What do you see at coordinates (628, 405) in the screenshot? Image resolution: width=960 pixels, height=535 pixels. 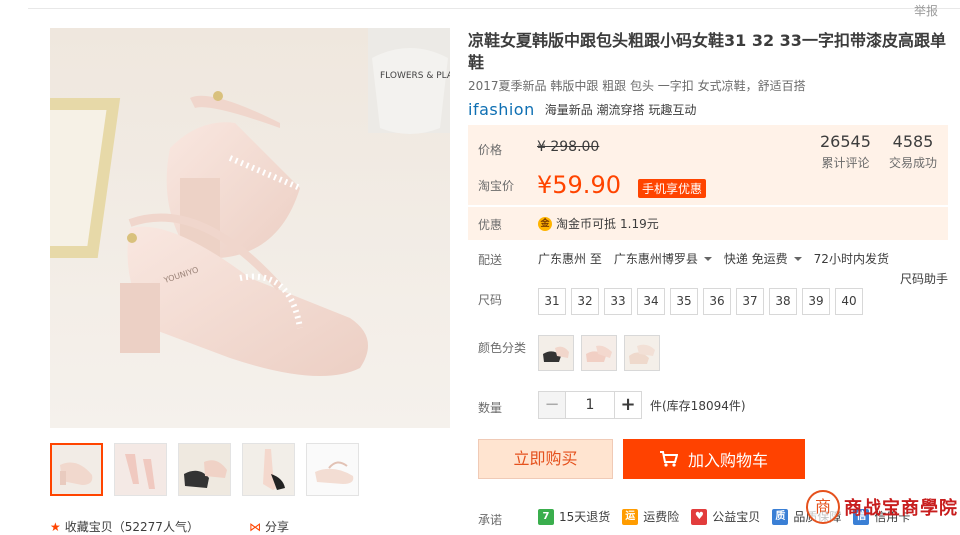 I see `quantity-plus-button: +` at bounding box center [628, 405].